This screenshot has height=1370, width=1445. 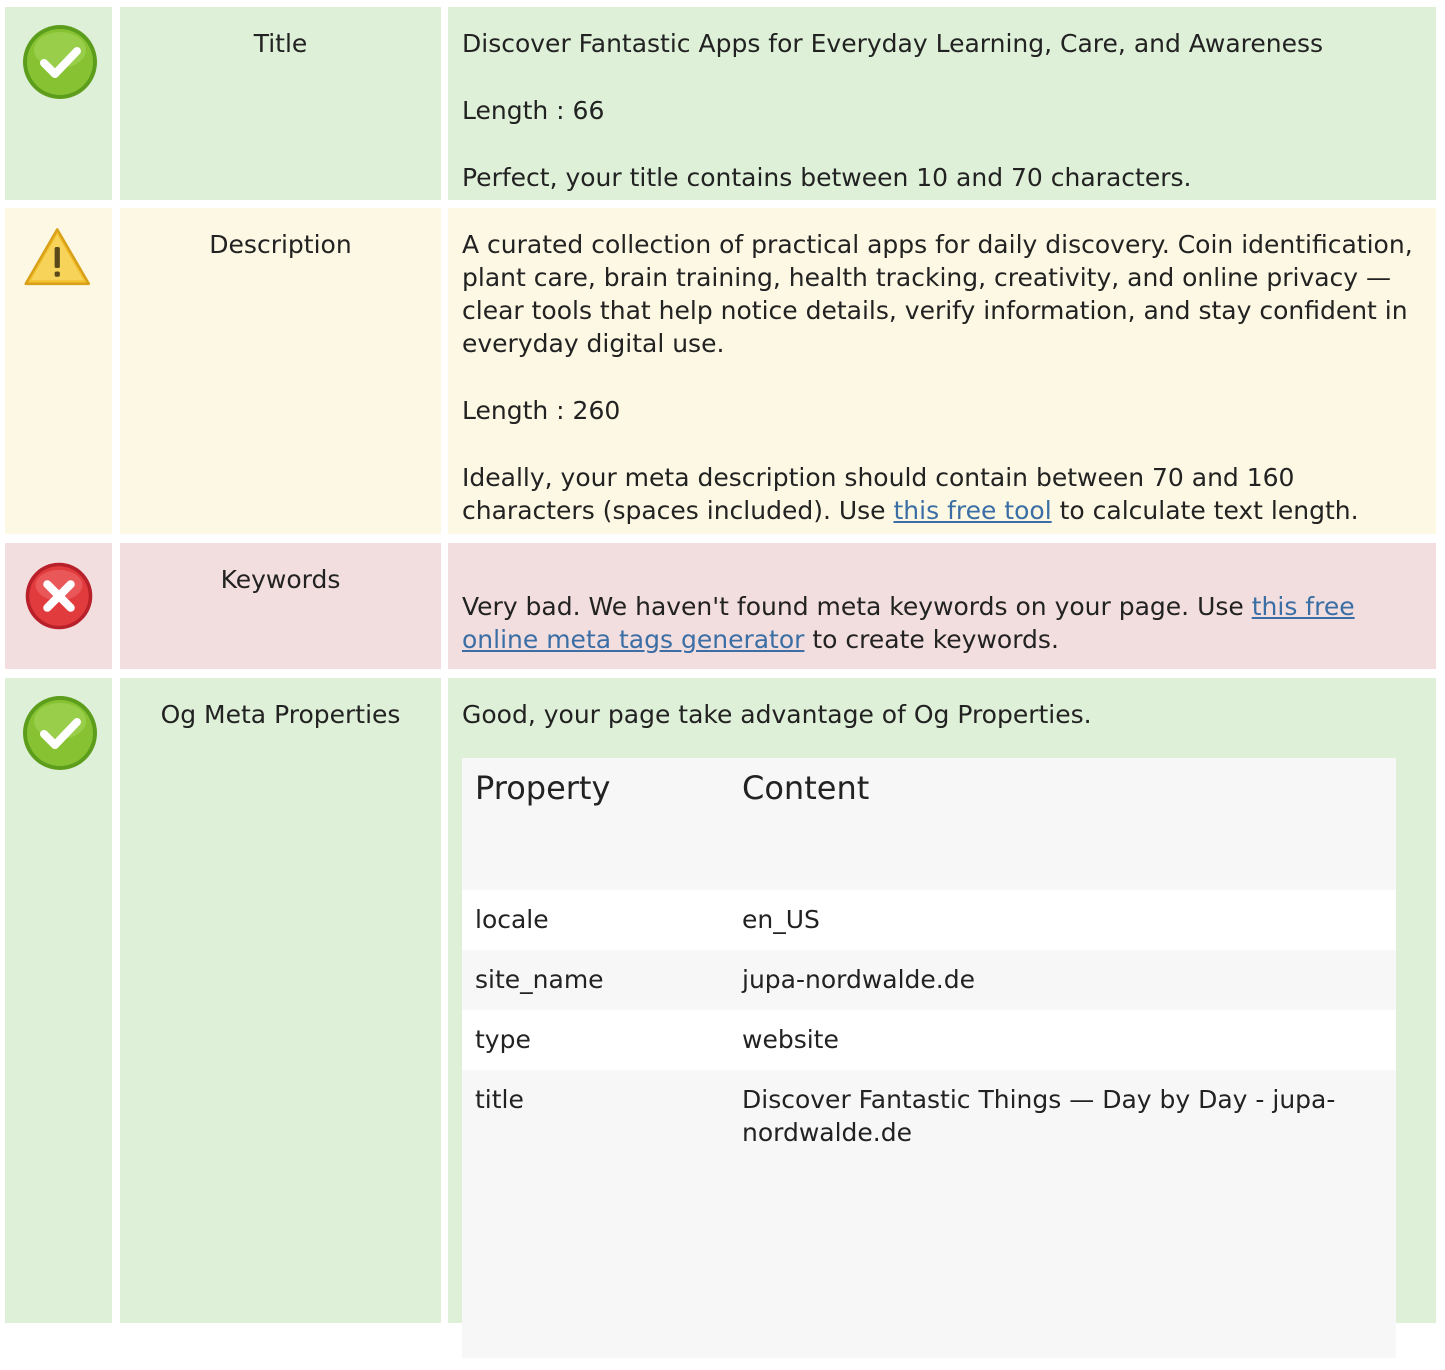 I want to click on og-header-content: Content, so click(x=806, y=788).